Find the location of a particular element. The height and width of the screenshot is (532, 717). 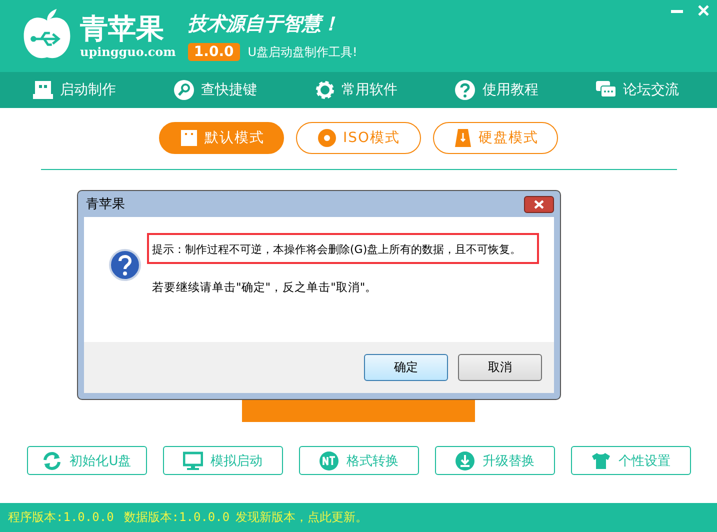

nav-item: 启动制作 is located at coordinates (74, 90).